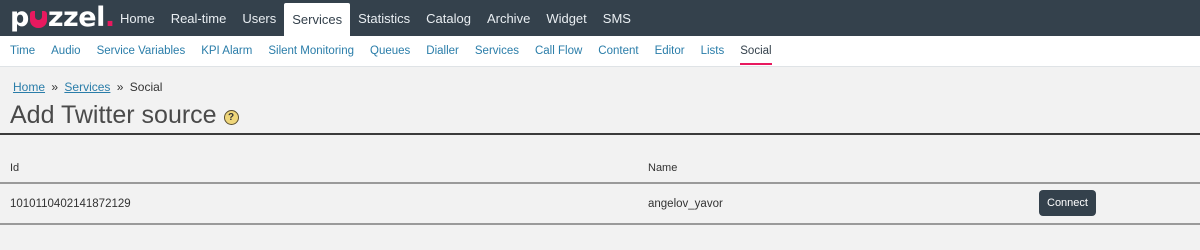 The width and height of the screenshot is (1200, 250). I want to click on subnav-item-lists: Lists, so click(713, 51).